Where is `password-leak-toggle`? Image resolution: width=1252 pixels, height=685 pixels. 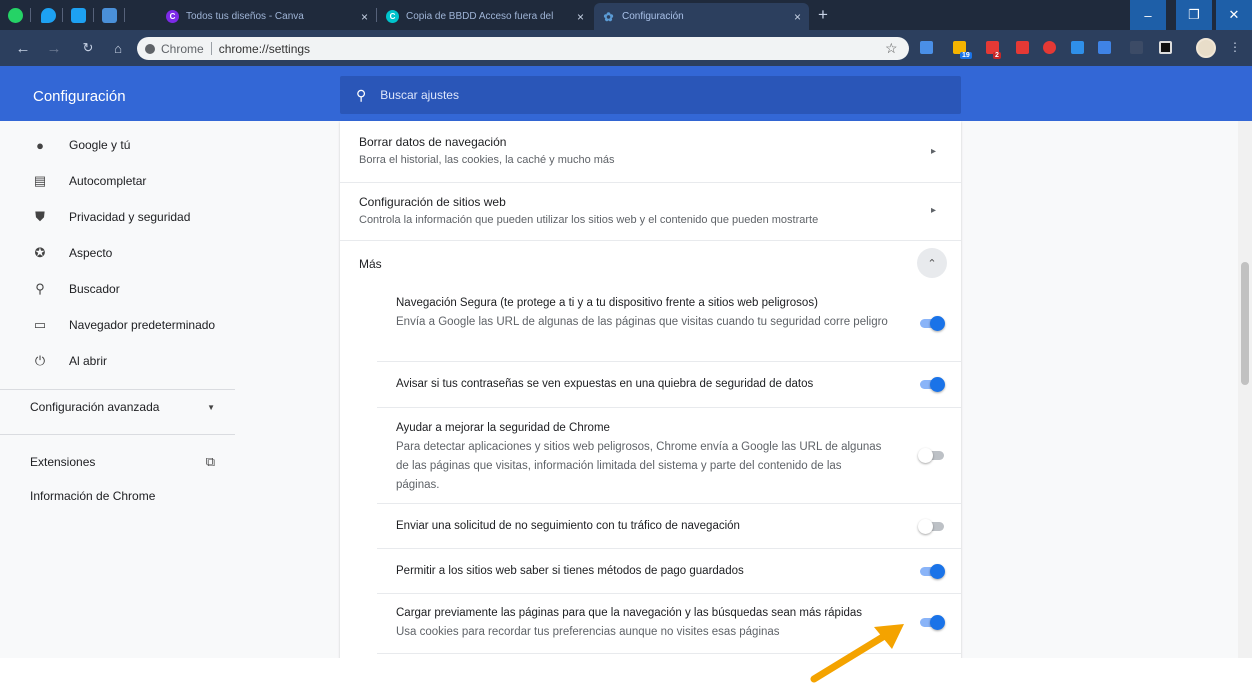
password-leak-toggle is located at coordinates (931, 384).